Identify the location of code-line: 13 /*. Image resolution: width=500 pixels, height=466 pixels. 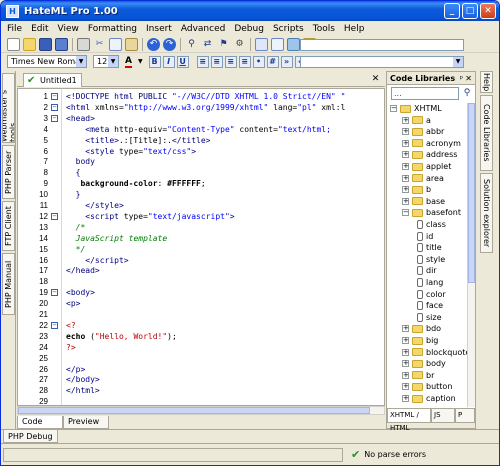
(201, 227).